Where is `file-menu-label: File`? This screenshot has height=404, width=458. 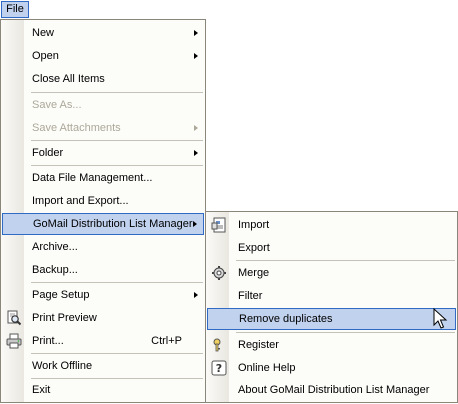 file-menu-label: File is located at coordinates (15, 9).